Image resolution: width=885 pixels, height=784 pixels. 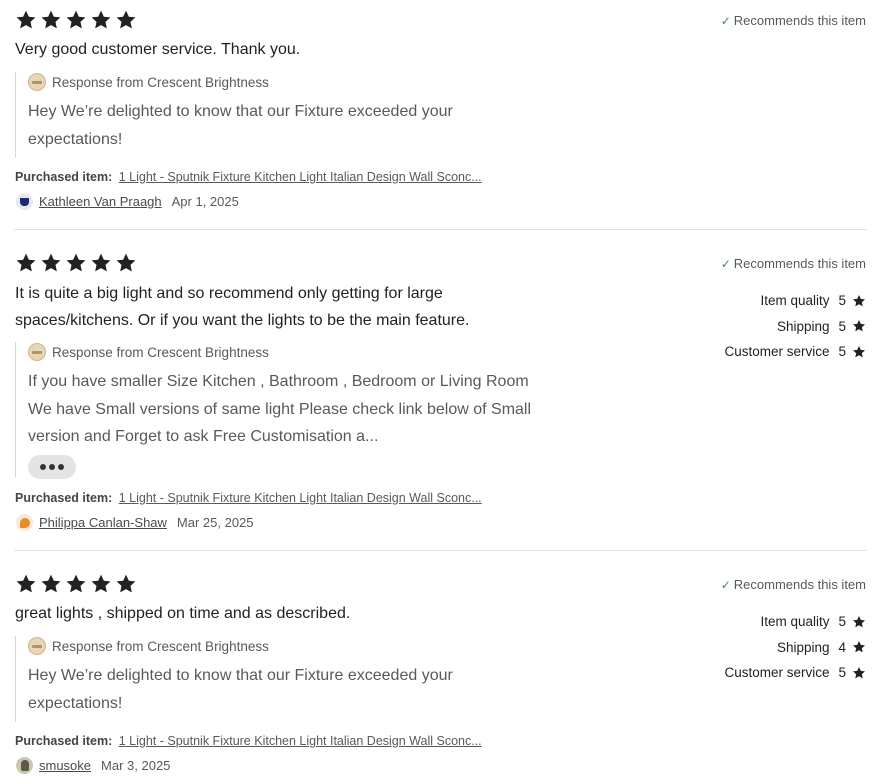 I want to click on review-date: Mar 3, 2025, so click(x=136, y=765).